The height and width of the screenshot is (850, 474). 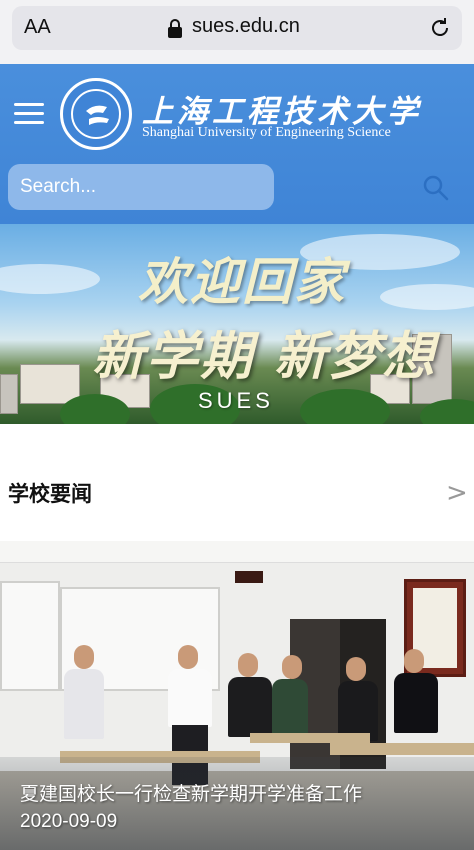 What do you see at coordinates (457, 493) in the screenshot?
I see `more-chevron-icon: >` at bounding box center [457, 493].